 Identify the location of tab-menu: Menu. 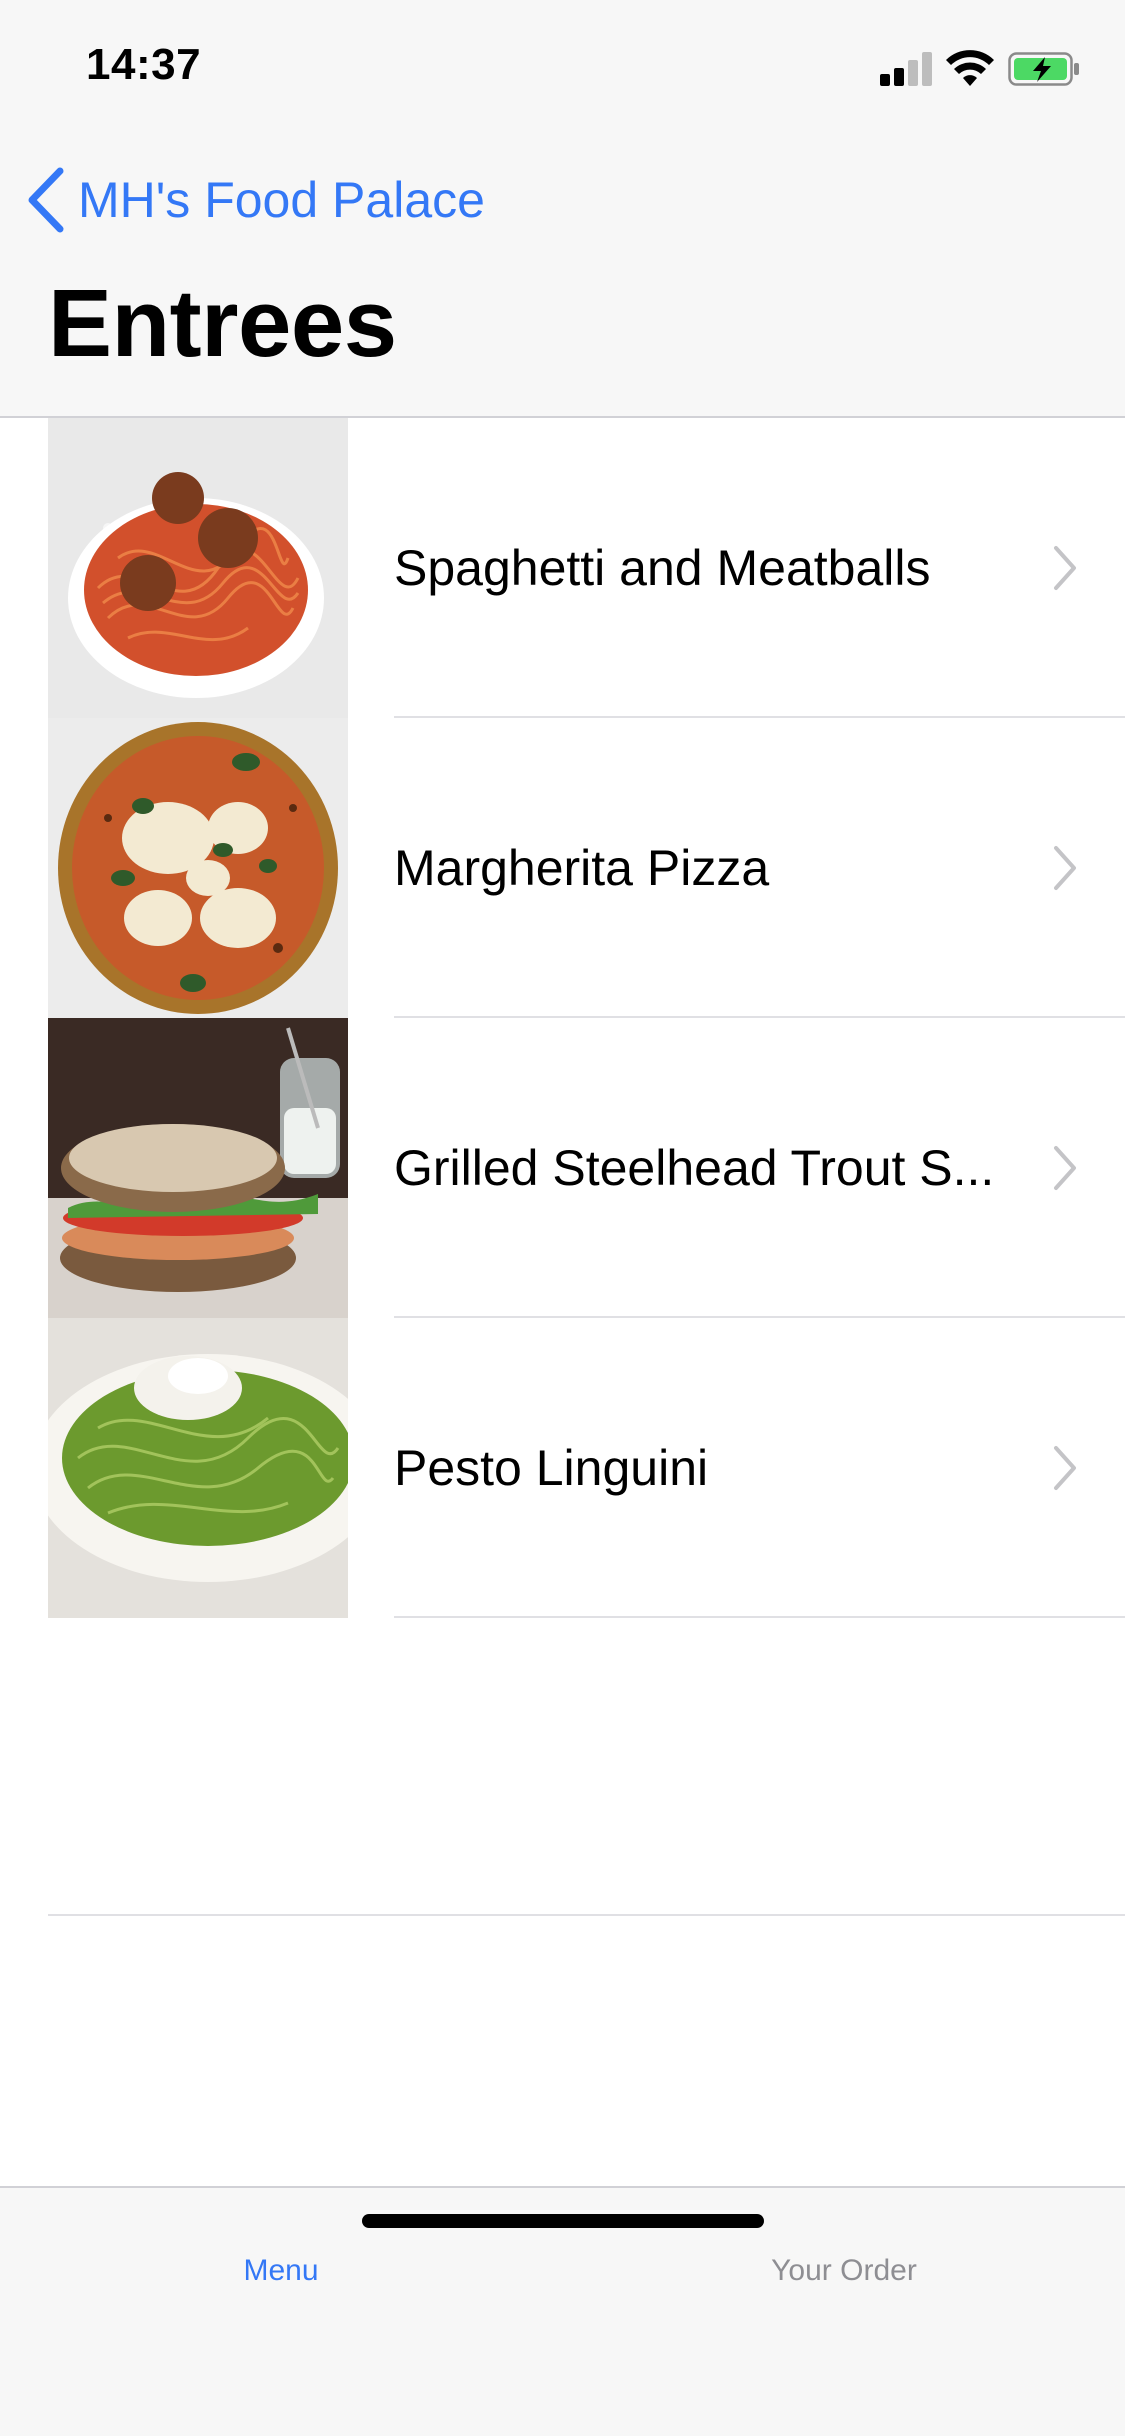
(281, 2271).